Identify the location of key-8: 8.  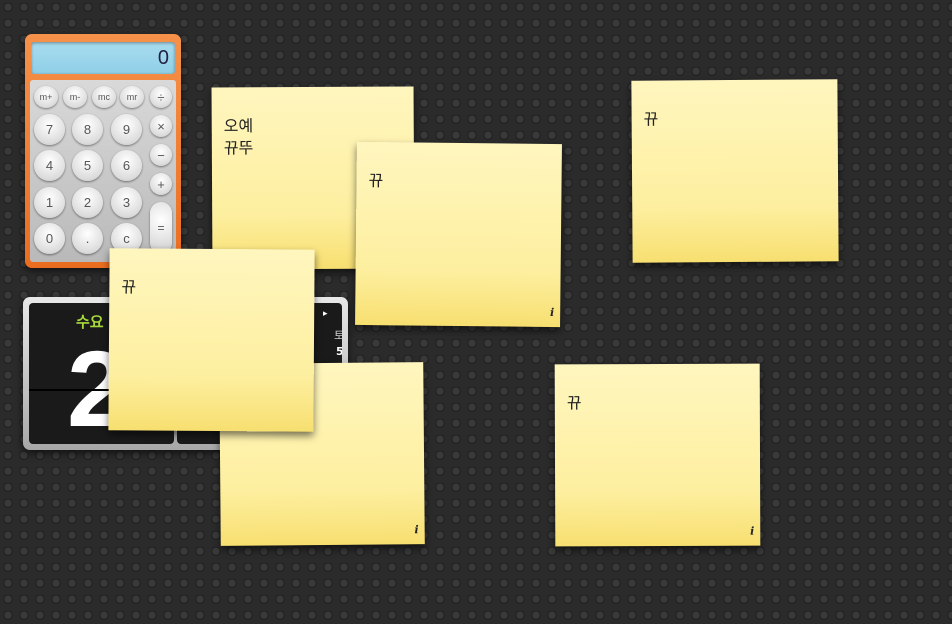
(87, 129).